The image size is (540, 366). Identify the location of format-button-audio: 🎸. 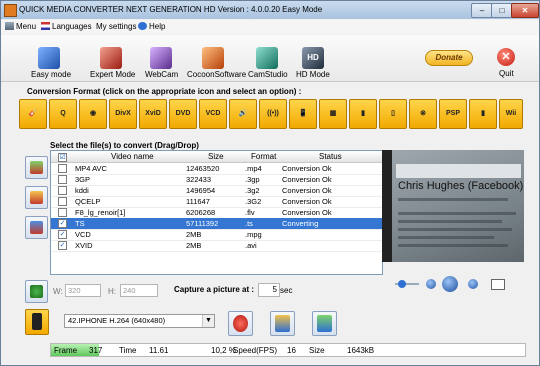
(33, 114).